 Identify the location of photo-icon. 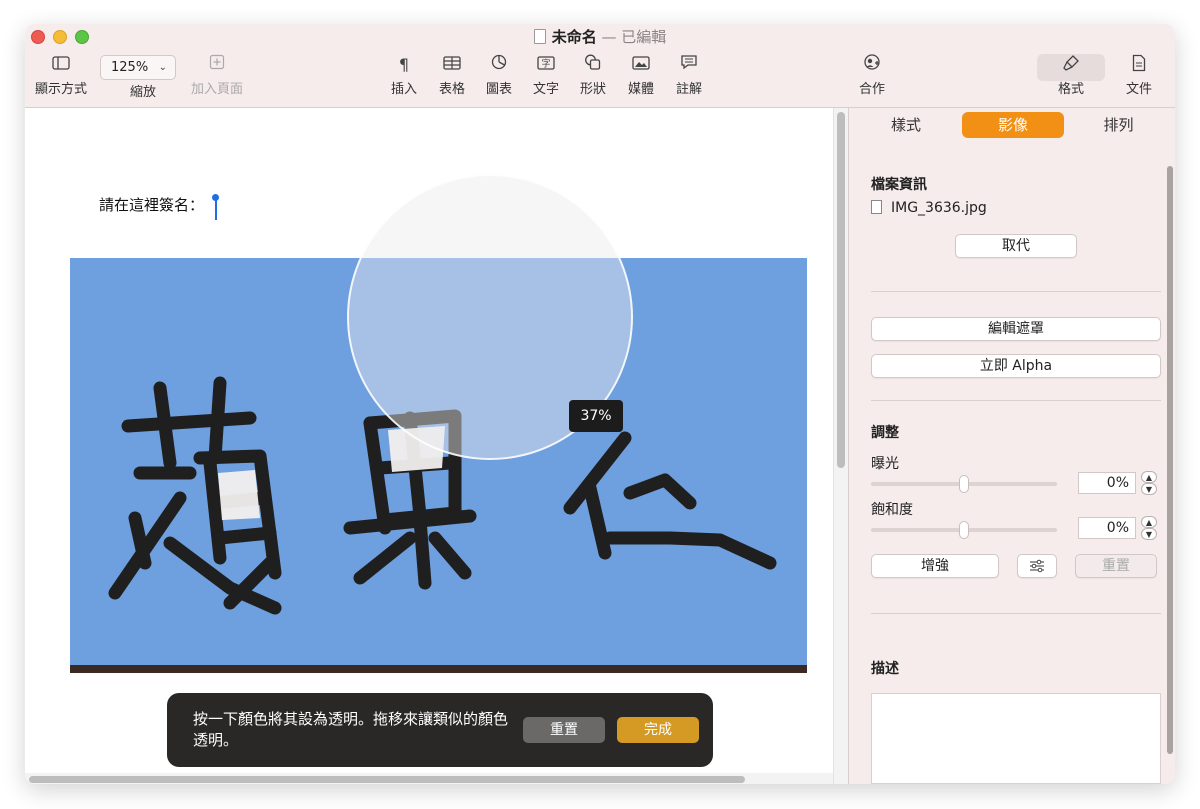
(641, 65).